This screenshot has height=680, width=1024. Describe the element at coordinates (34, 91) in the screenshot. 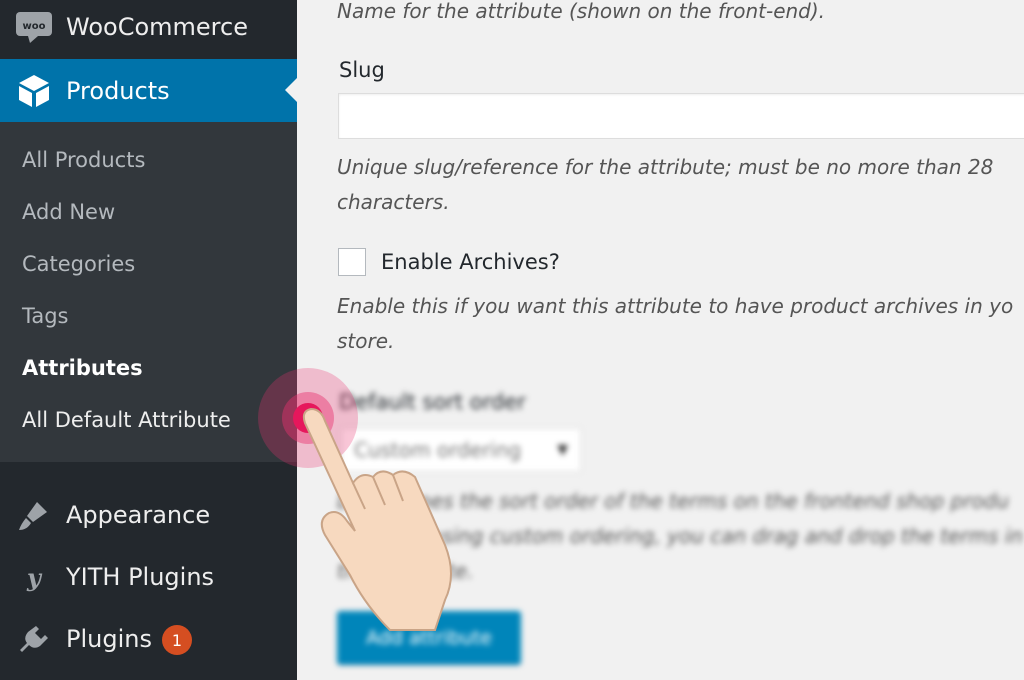

I see `cube-icon` at that location.